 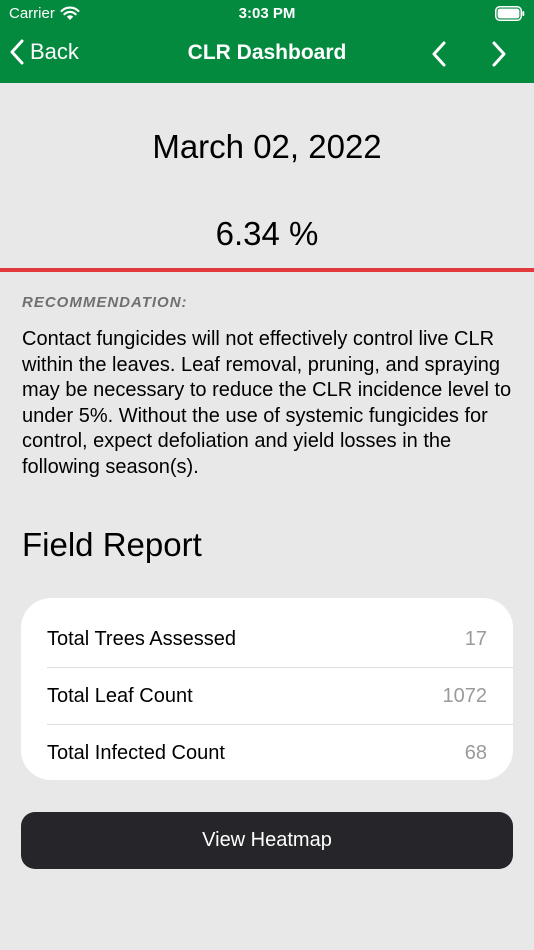 What do you see at coordinates (475, 753) in the screenshot?
I see `row-value: 68` at bounding box center [475, 753].